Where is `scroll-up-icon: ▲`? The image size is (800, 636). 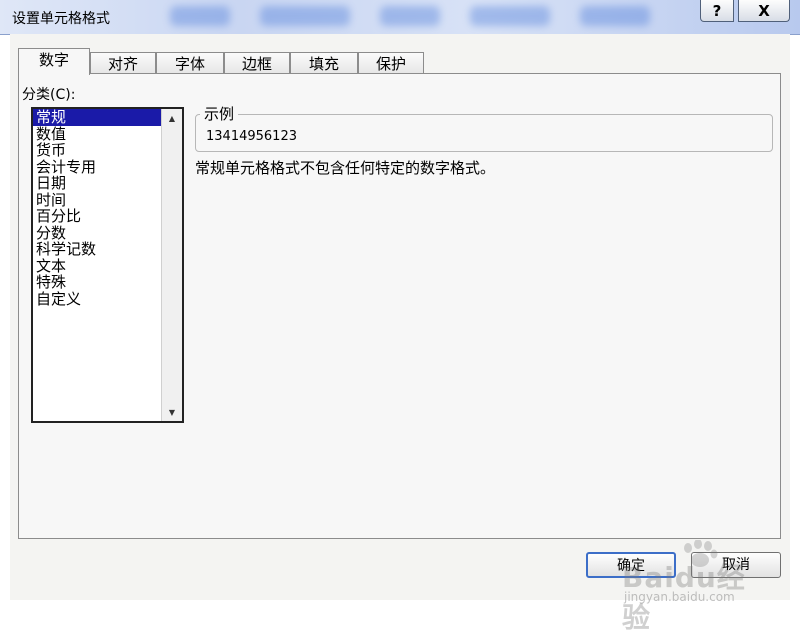
scroll-up-icon: ▲ is located at coordinates (172, 118).